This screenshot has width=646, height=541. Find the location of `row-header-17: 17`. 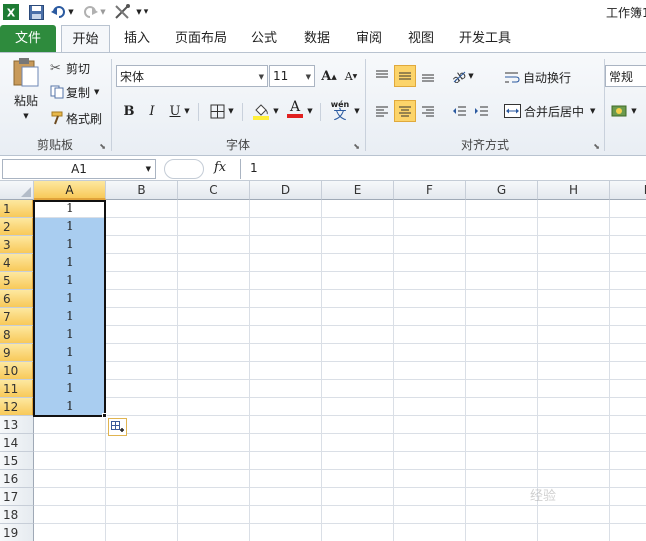

row-header-17: 17 is located at coordinates (17, 497).